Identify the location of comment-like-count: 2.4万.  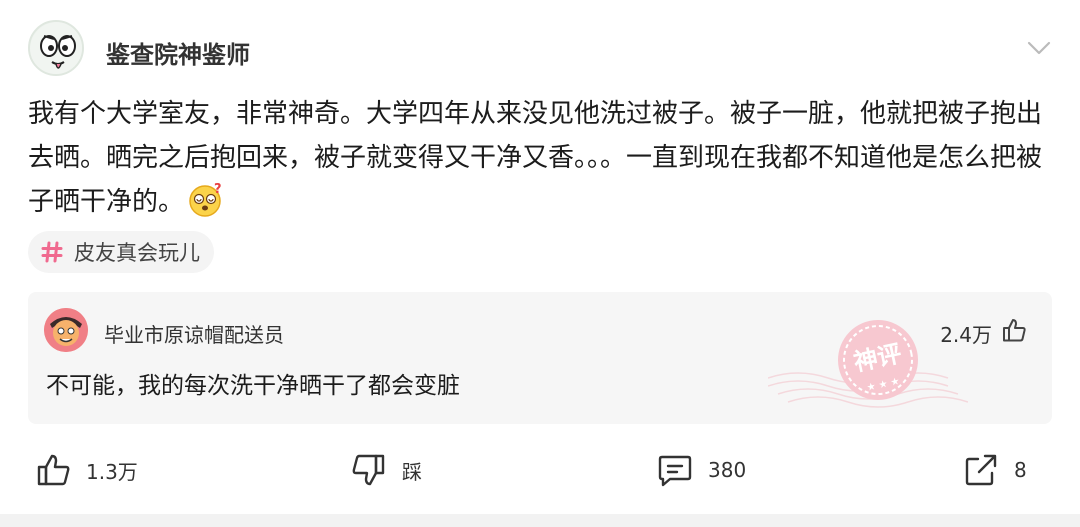
(966, 335).